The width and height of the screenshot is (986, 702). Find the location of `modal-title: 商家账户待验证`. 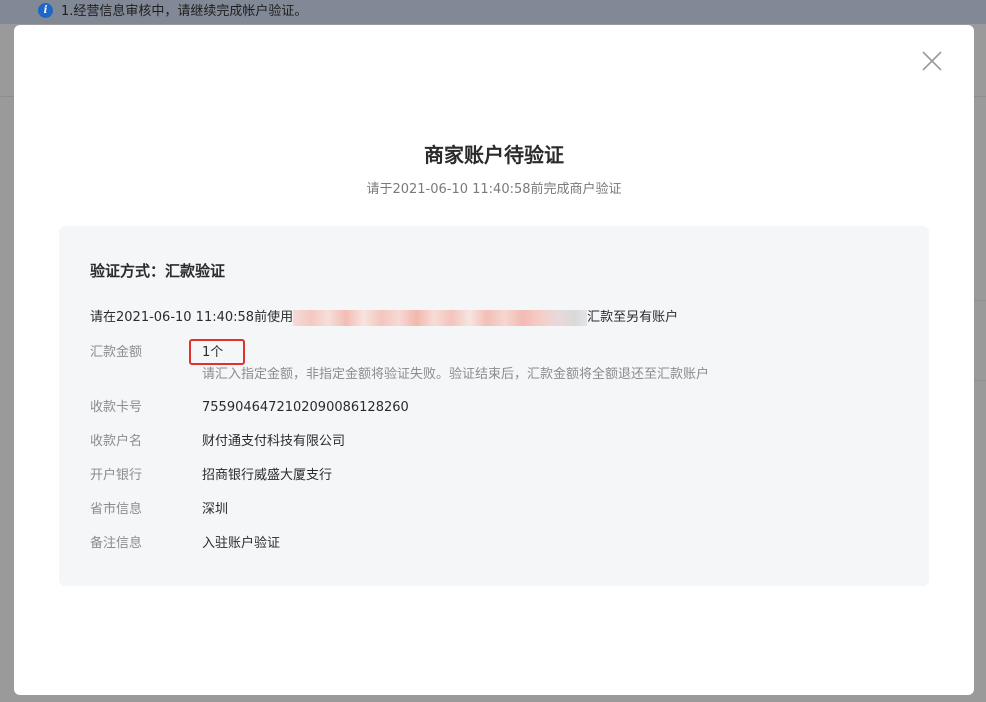

modal-title: 商家账户待验证 is located at coordinates (494, 155).